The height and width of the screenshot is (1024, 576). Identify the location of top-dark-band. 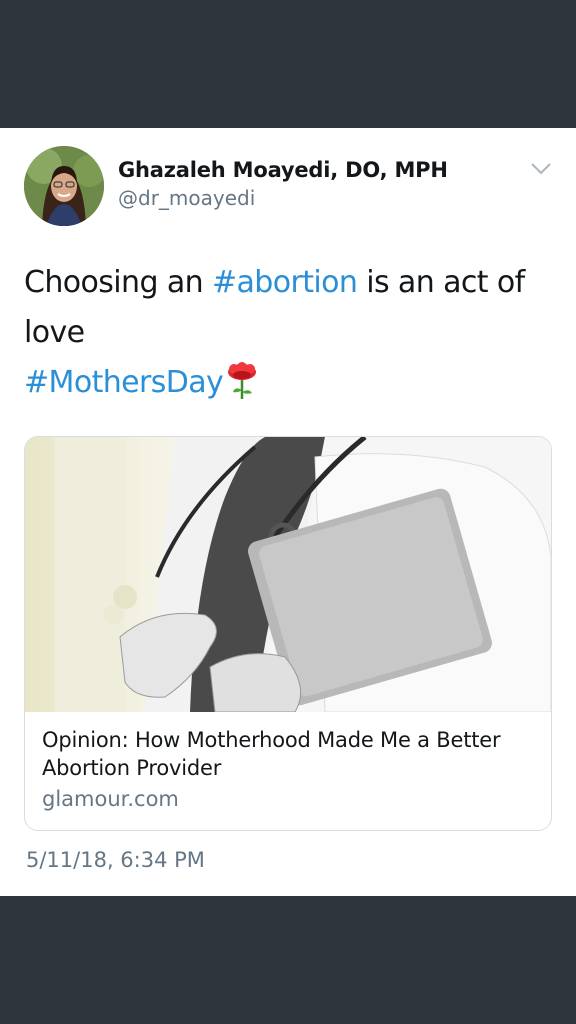
(288, 64).